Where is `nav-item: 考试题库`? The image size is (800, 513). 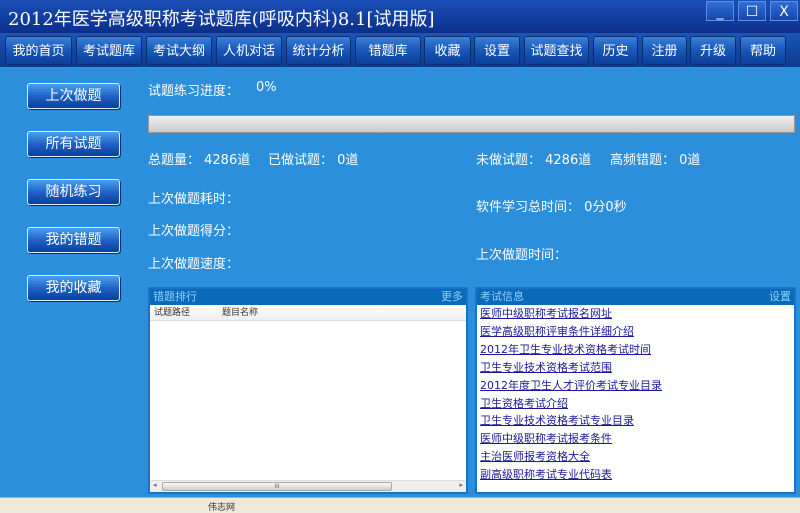
nav-item: 考试题库 is located at coordinates (109, 50).